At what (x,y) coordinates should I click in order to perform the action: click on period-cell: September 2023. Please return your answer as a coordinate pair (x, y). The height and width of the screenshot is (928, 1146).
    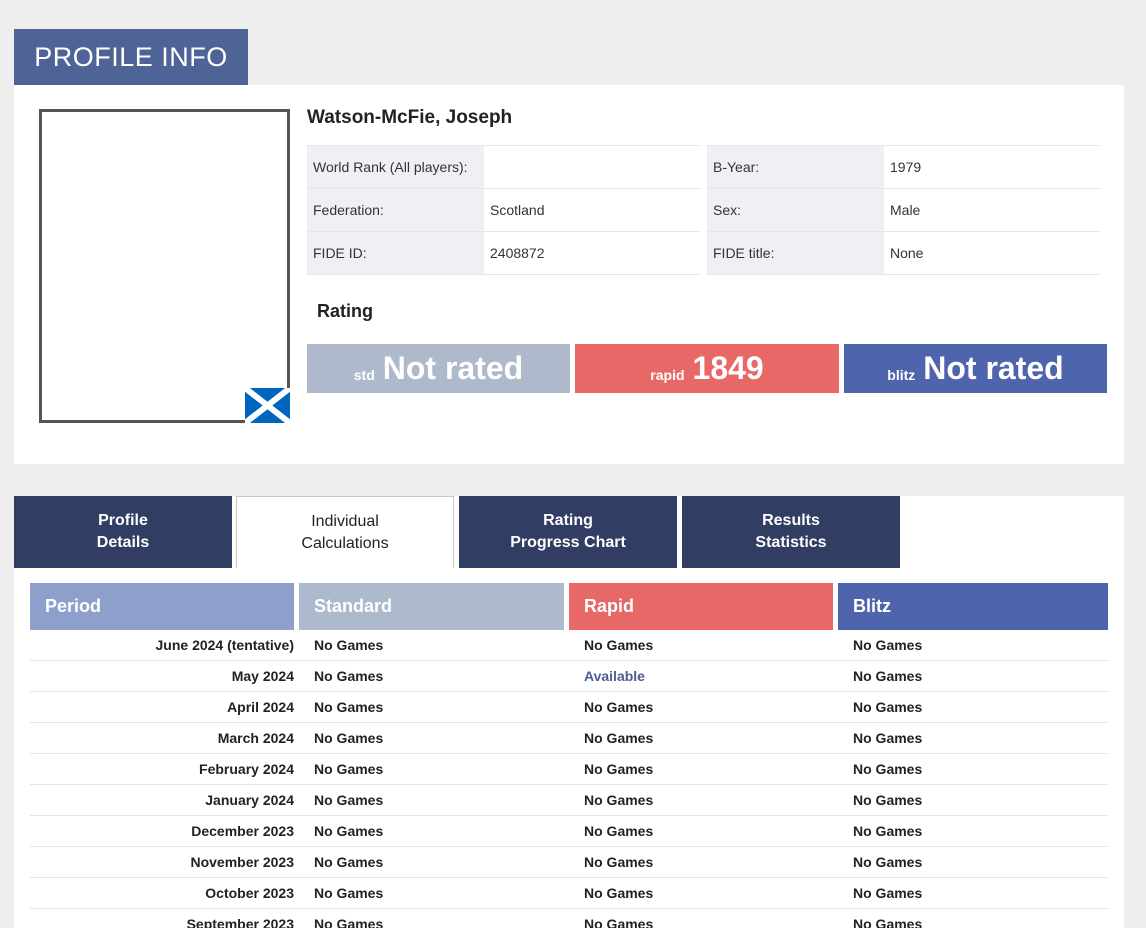
    Looking at the image, I should click on (162, 918).